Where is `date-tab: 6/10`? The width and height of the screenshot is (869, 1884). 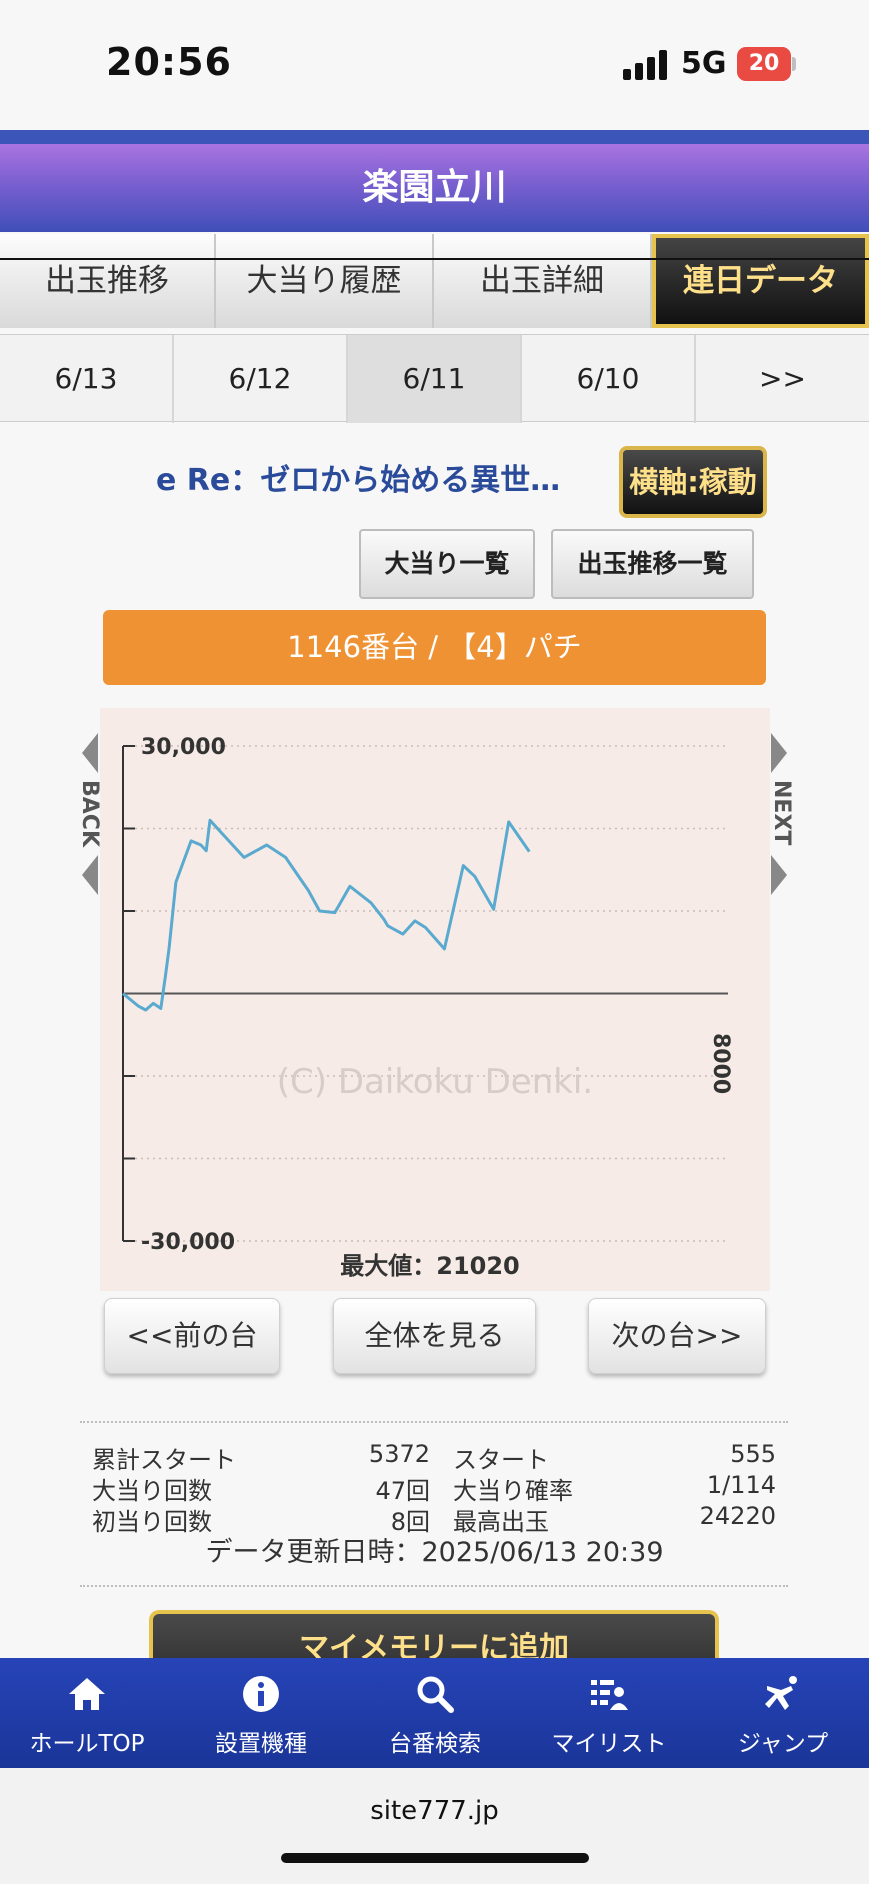
date-tab: 6/10 is located at coordinates (609, 379).